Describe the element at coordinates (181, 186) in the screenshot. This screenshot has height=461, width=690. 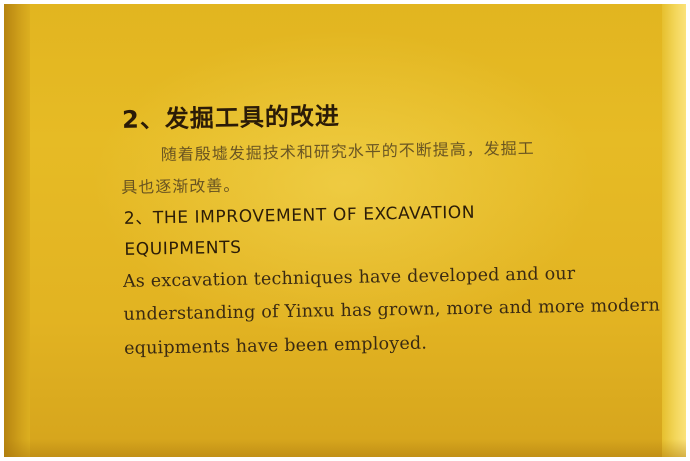
I see `chinese-body-line-2: 具也逐渐改善。` at that location.